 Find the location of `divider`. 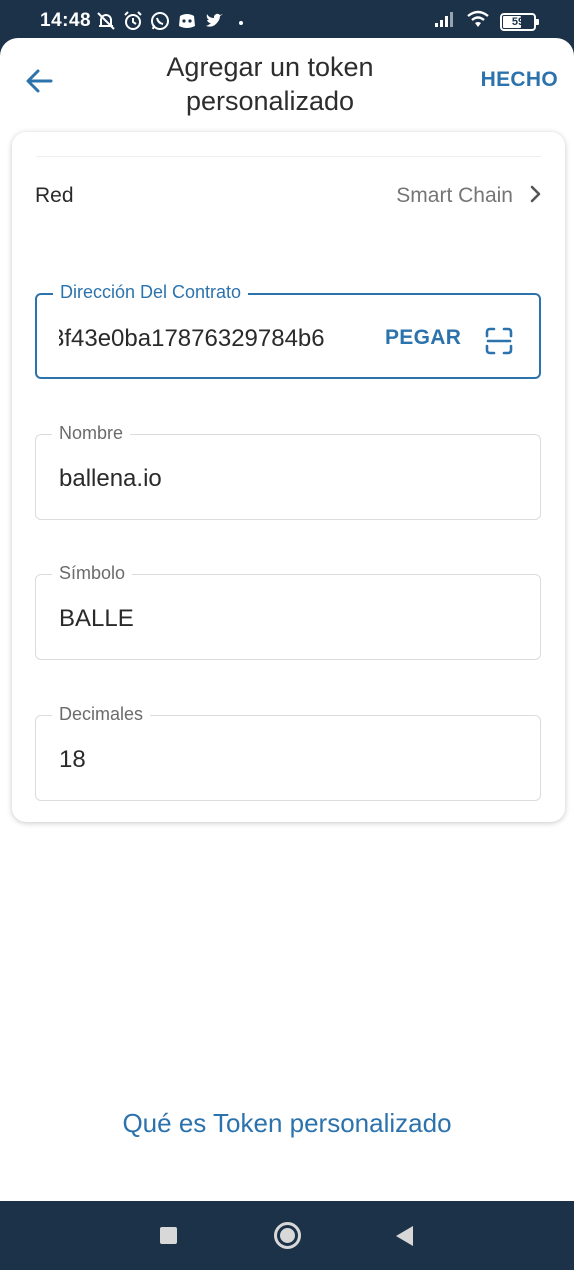

divider is located at coordinates (288, 156).